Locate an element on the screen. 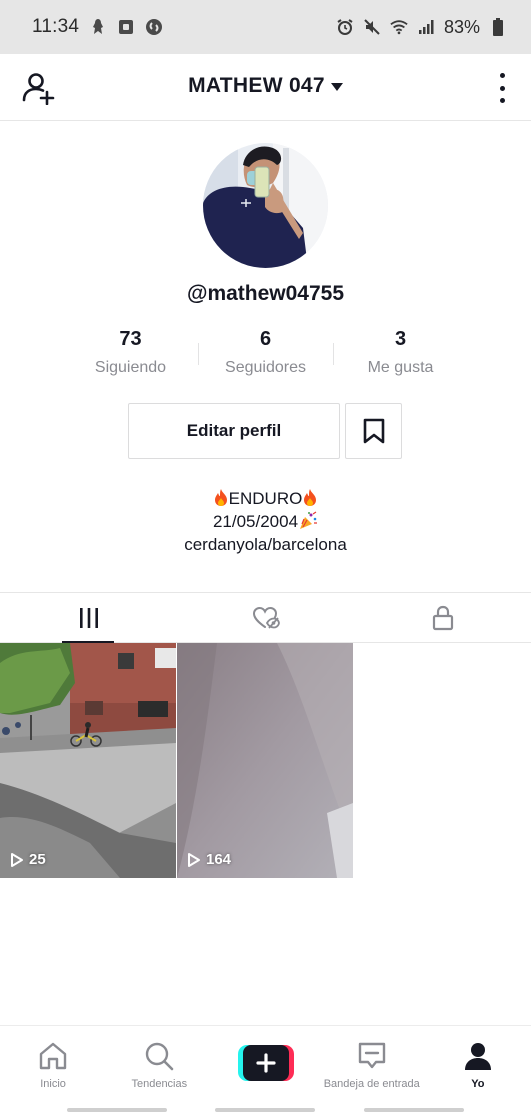 The width and height of the screenshot is (531, 1120). system-gesture-bar is located at coordinates (265, 1107).